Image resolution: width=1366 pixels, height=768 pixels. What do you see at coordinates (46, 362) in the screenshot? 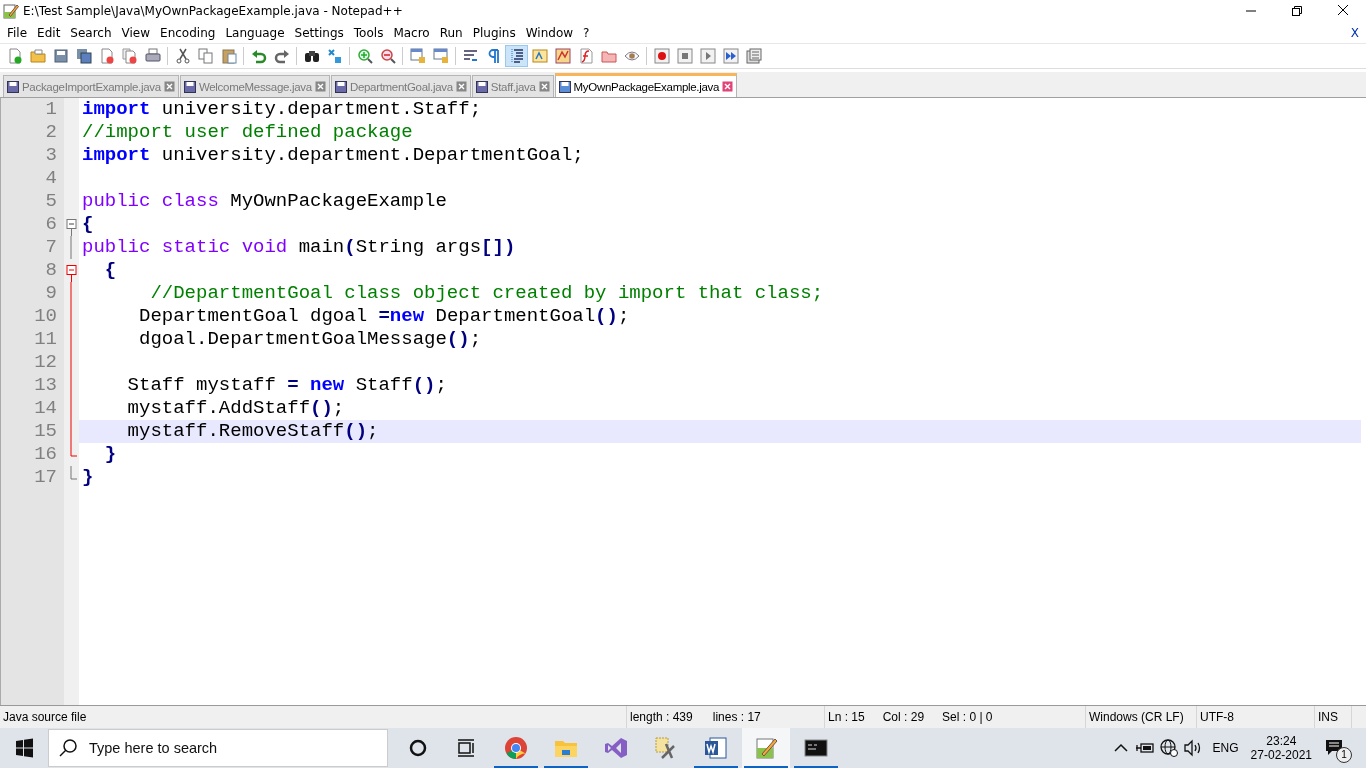
I see `line-number: 12` at bounding box center [46, 362].